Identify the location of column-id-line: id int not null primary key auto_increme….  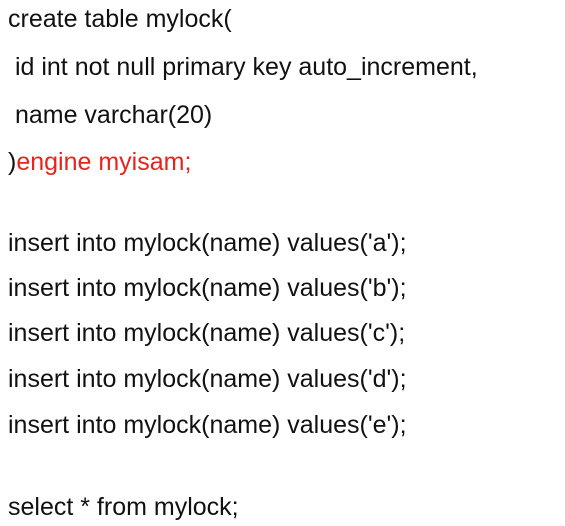
(243, 67).